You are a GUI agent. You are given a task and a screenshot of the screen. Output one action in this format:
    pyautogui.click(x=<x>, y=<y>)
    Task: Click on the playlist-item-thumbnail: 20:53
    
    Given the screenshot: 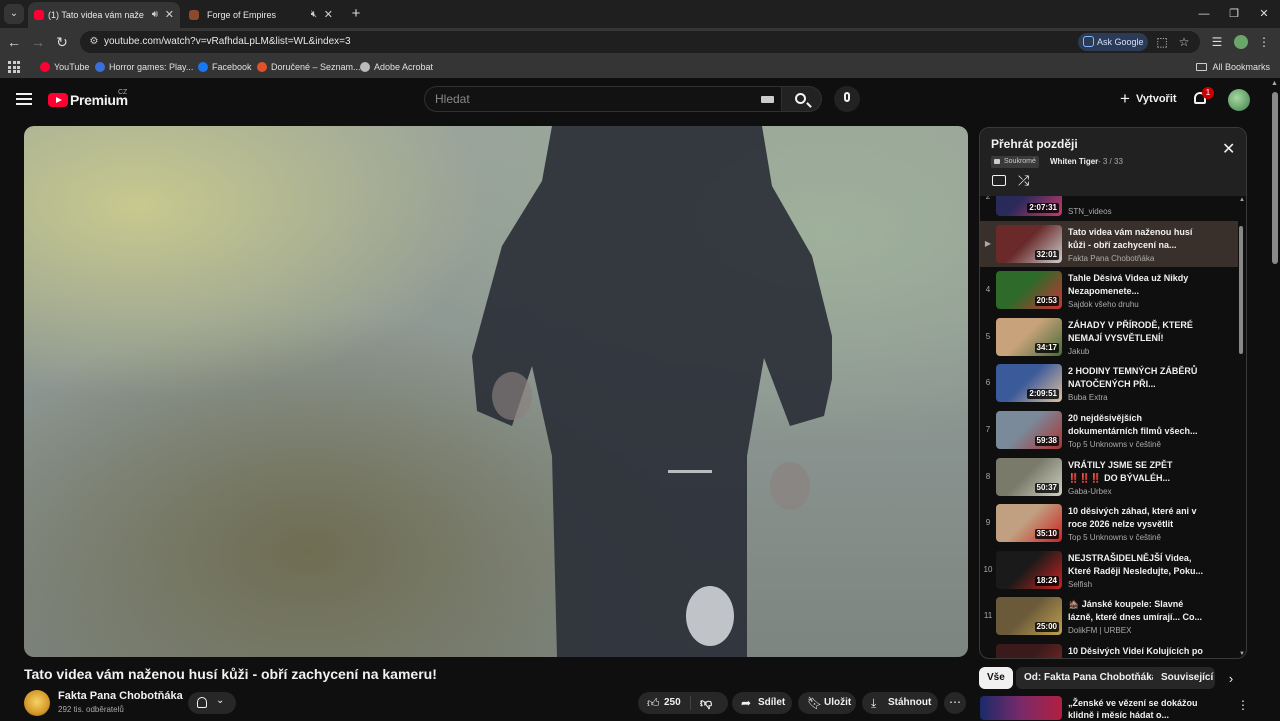 What is the action you would take?
    pyautogui.click(x=1029, y=290)
    